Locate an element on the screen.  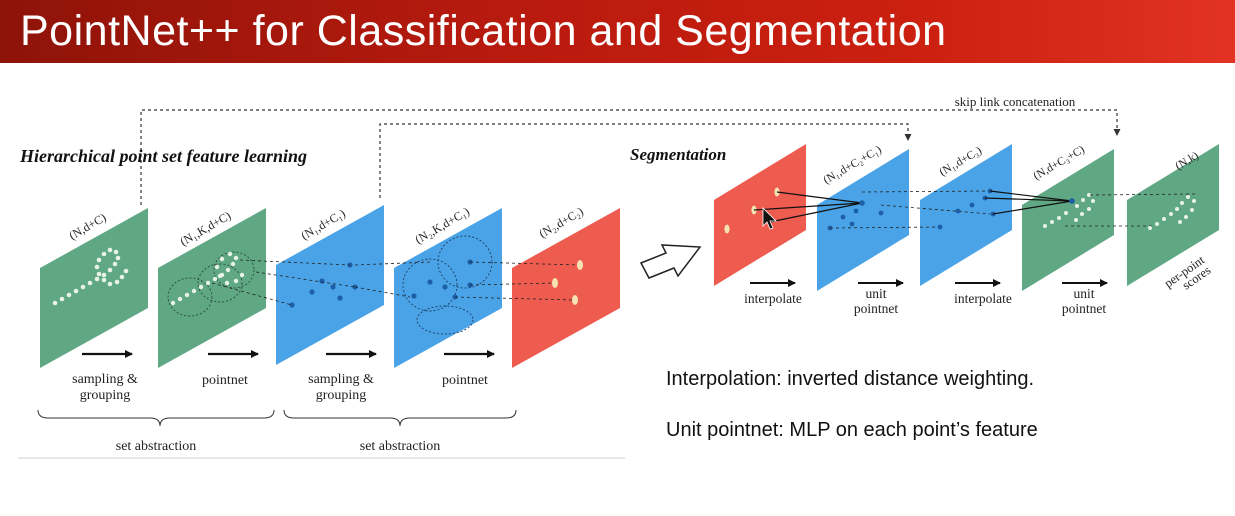
step-label-sampling-1a: sampling & is located at coordinates (105, 379).